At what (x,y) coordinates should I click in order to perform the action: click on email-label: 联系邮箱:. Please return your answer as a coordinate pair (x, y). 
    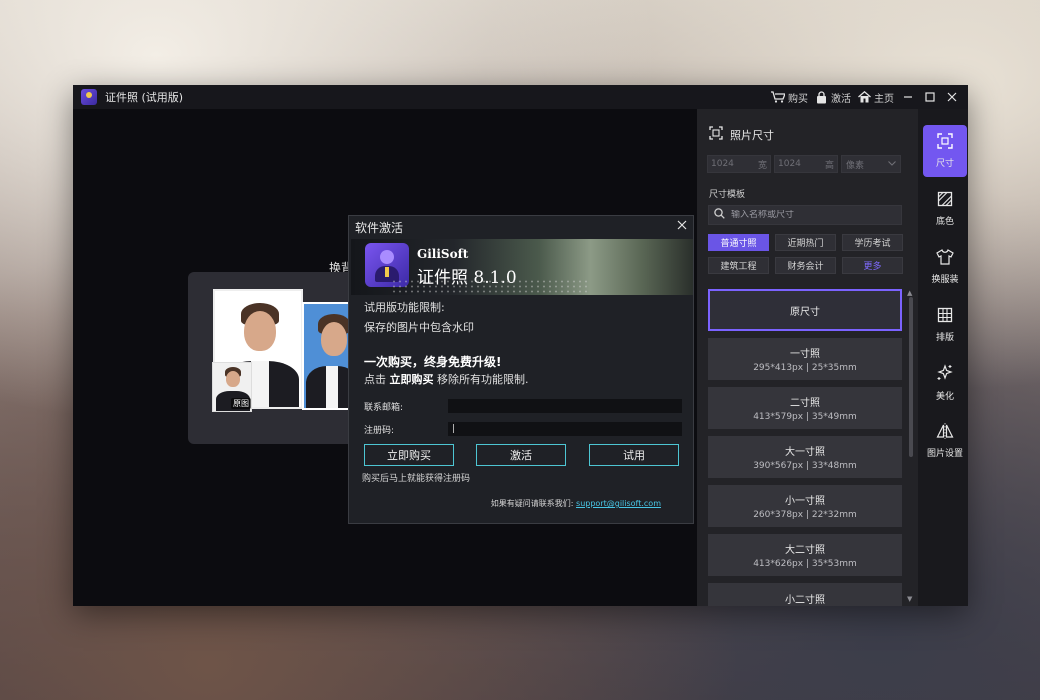
    Looking at the image, I should click on (384, 407).